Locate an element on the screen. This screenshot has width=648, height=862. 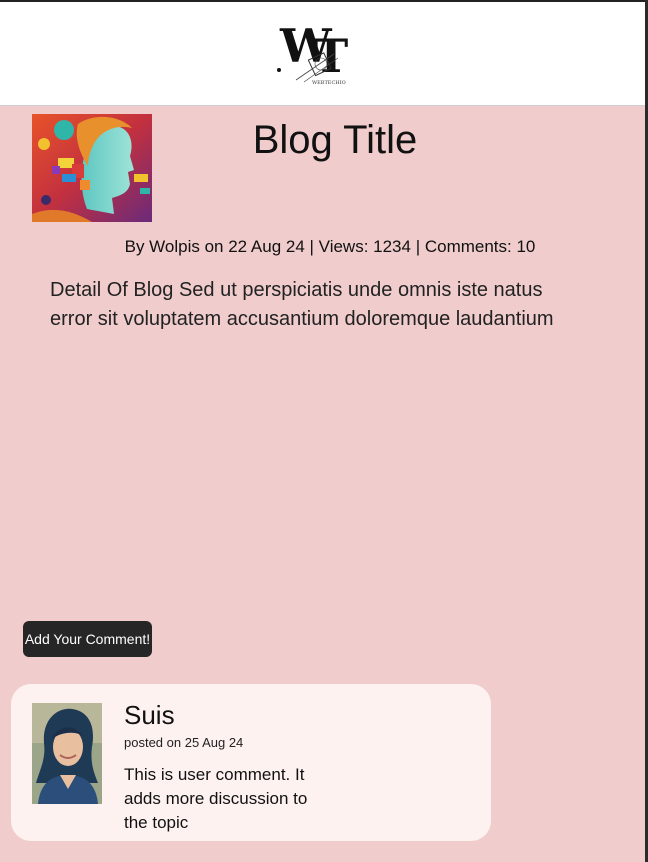
comment-author: Suis is located at coordinates (149, 715).